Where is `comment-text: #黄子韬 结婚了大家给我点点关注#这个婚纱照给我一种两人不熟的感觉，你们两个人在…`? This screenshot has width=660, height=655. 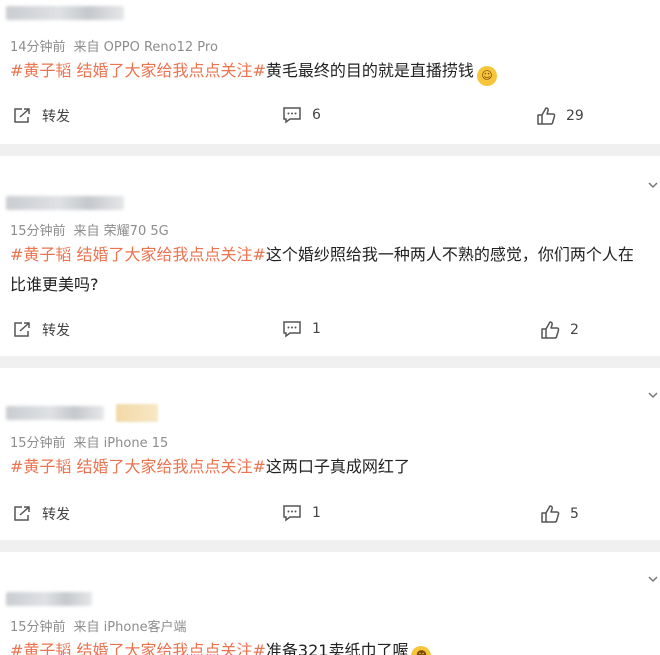 comment-text: #黄子韬 结婚了大家给我点点关注#这个婚纱照给我一种两人不熟的感觉，你们两个人在… is located at coordinates (335, 270).